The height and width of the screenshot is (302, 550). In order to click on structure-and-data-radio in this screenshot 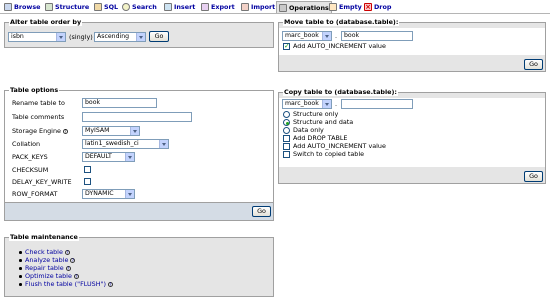, I will do `click(286, 122)`.